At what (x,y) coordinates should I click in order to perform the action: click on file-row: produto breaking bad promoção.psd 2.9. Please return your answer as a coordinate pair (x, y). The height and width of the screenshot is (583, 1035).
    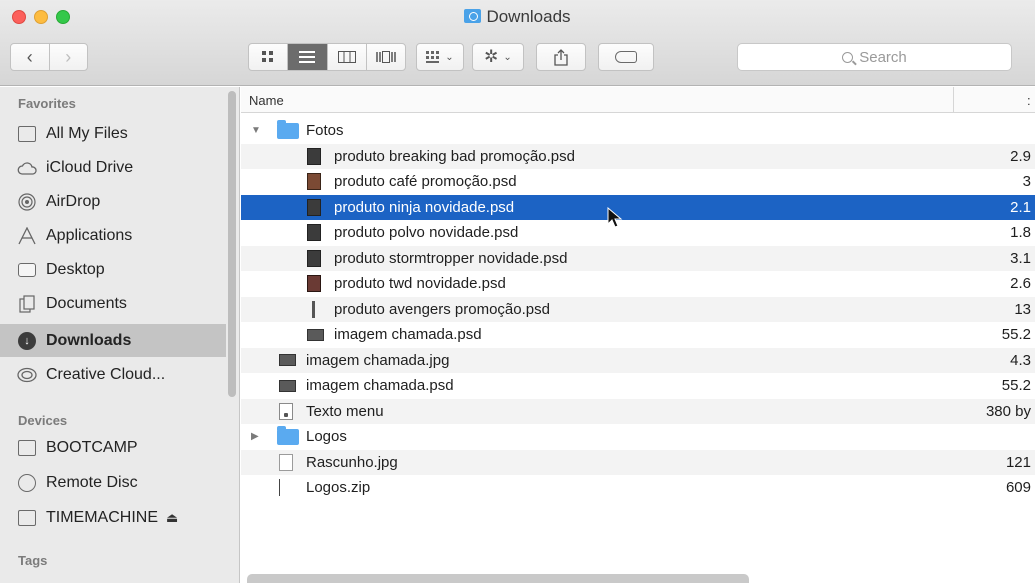
    Looking at the image, I should click on (638, 156).